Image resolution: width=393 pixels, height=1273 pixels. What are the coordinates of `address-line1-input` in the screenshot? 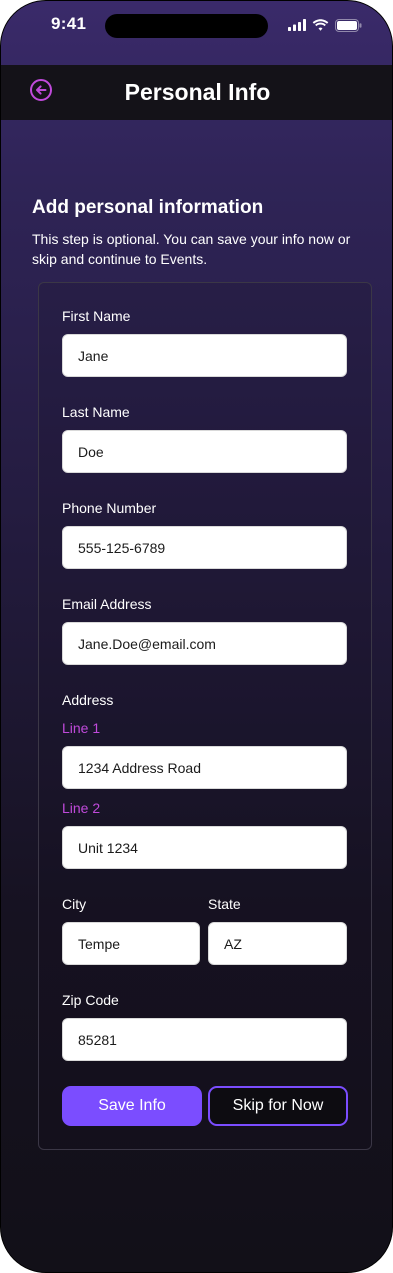 It's located at (204, 767).